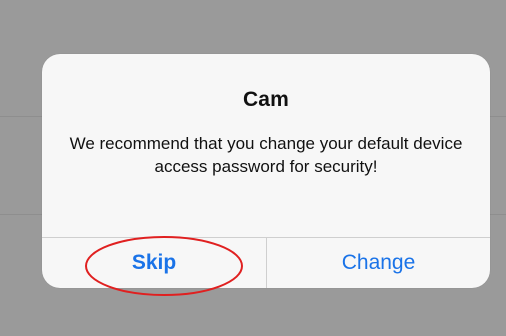 Image resolution: width=506 pixels, height=336 pixels. What do you see at coordinates (266, 99) in the screenshot?
I see `alert-title: Cam` at bounding box center [266, 99].